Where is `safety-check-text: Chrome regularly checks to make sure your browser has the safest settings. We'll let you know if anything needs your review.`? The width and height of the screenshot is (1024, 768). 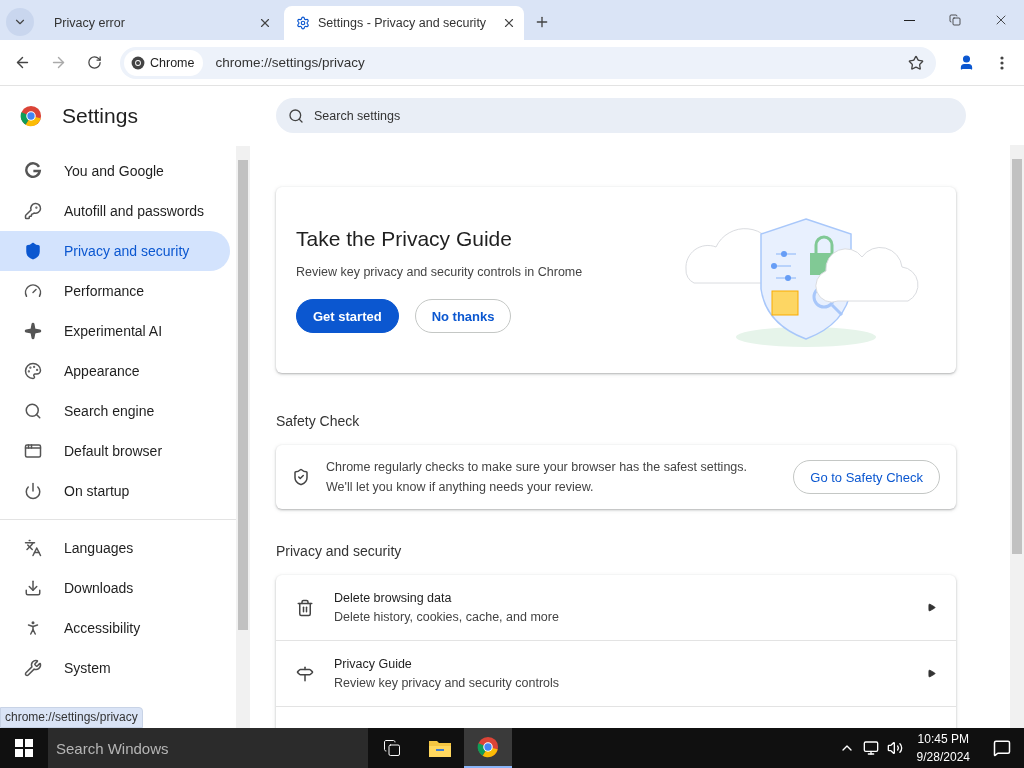 safety-check-text: Chrome regularly checks to make sure your browser has the safest settings. We'll let you know if anything needs your review. is located at coordinates (537, 477).